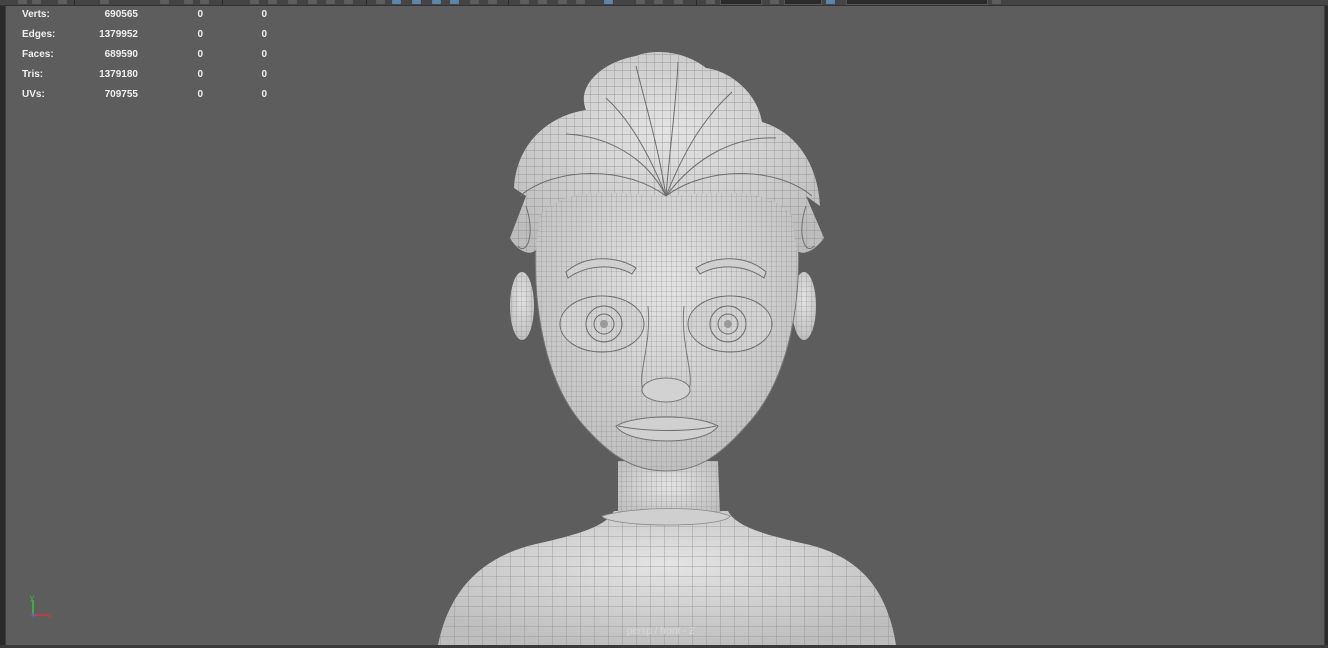  What do you see at coordinates (188, 2) in the screenshot?
I see `snap-point-icon` at bounding box center [188, 2].